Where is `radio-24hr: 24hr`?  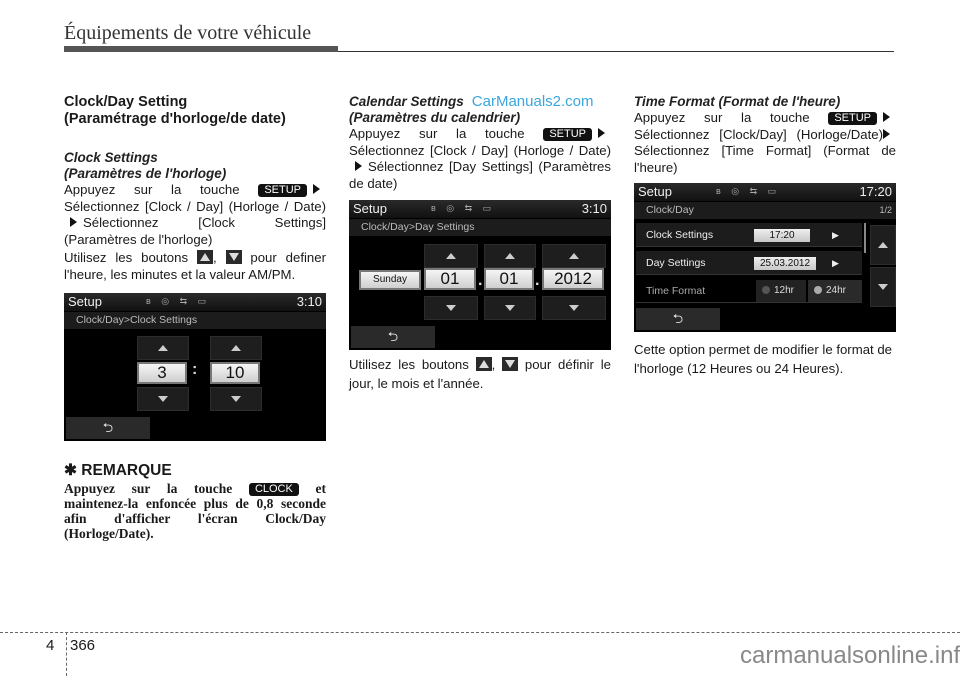 radio-24hr: 24hr is located at coordinates (835, 291).